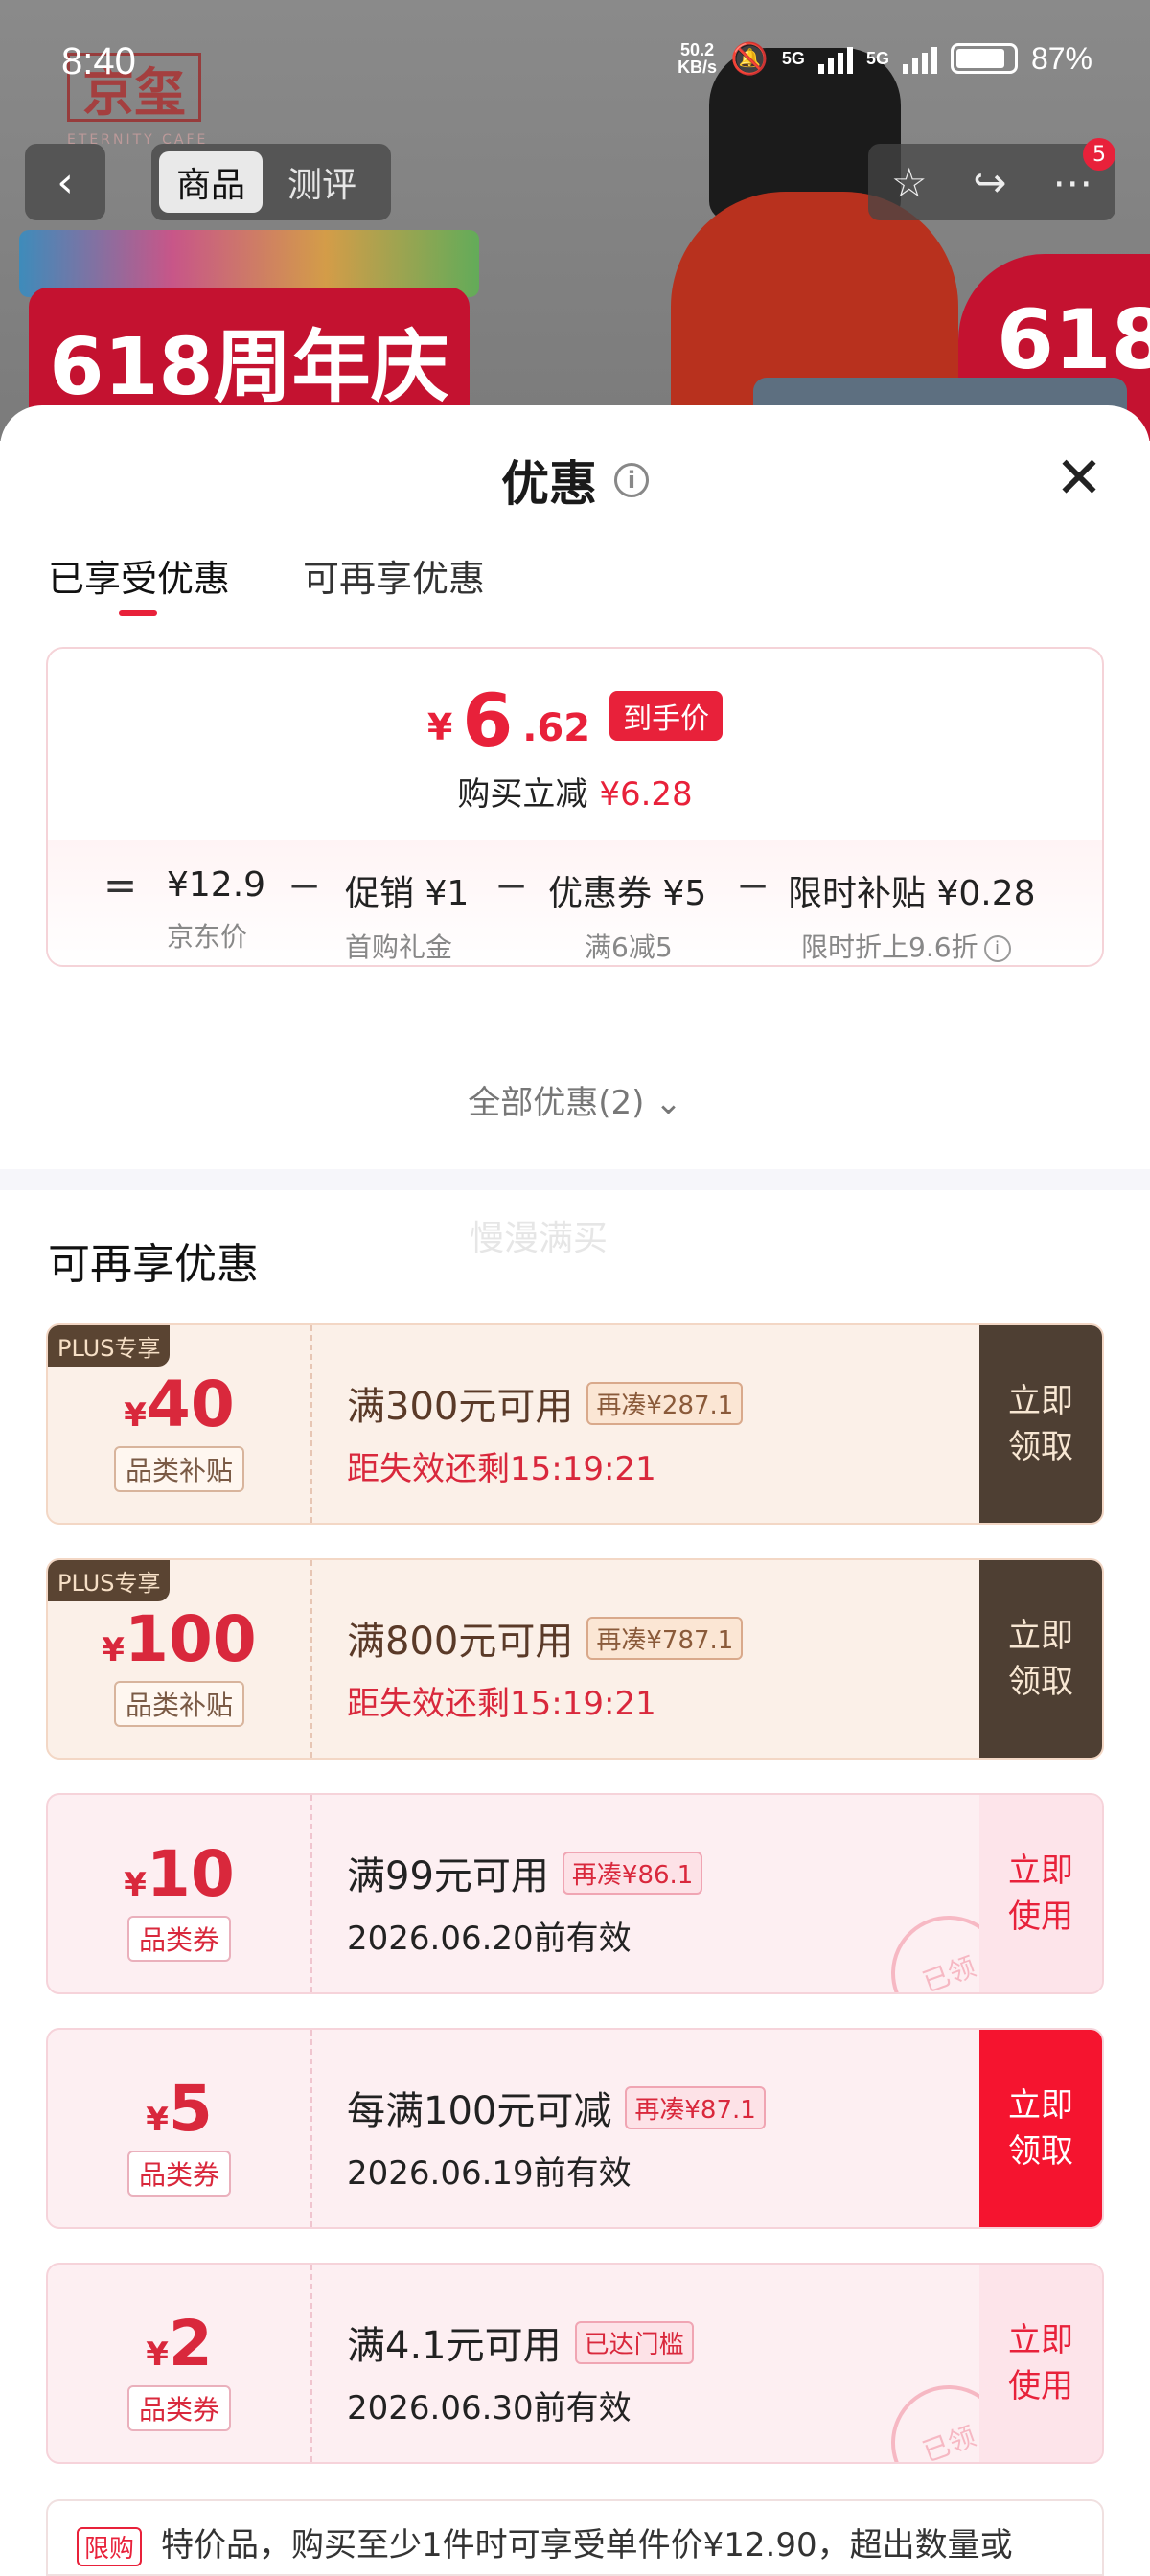 The height and width of the screenshot is (2576, 1150). I want to click on currency-symbol: ¥, so click(439, 727).